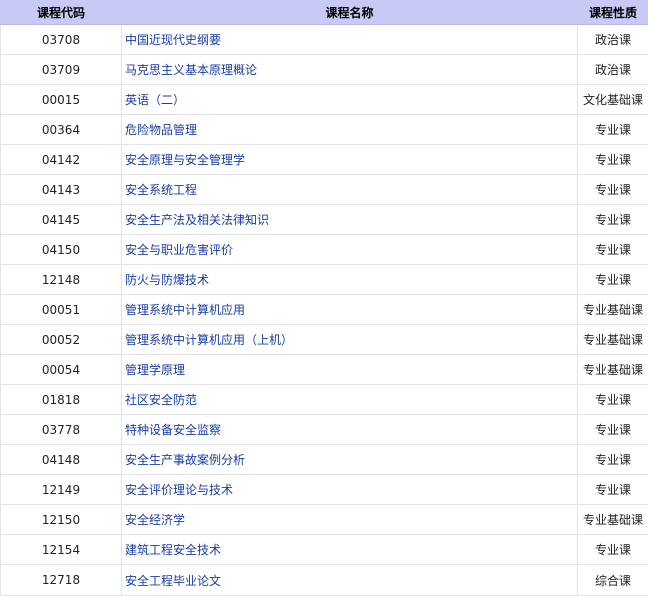 The image size is (648, 597). Describe the element at coordinates (61, 399) in the screenshot. I see `course-code: 01818` at that location.